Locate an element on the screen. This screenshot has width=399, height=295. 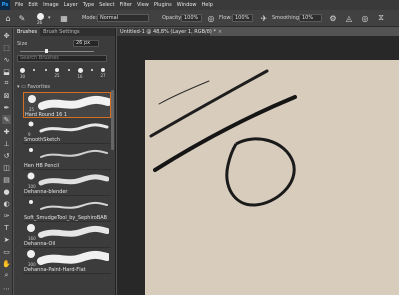
tab-brush-settings: Brush Settings is located at coordinates (61, 32).